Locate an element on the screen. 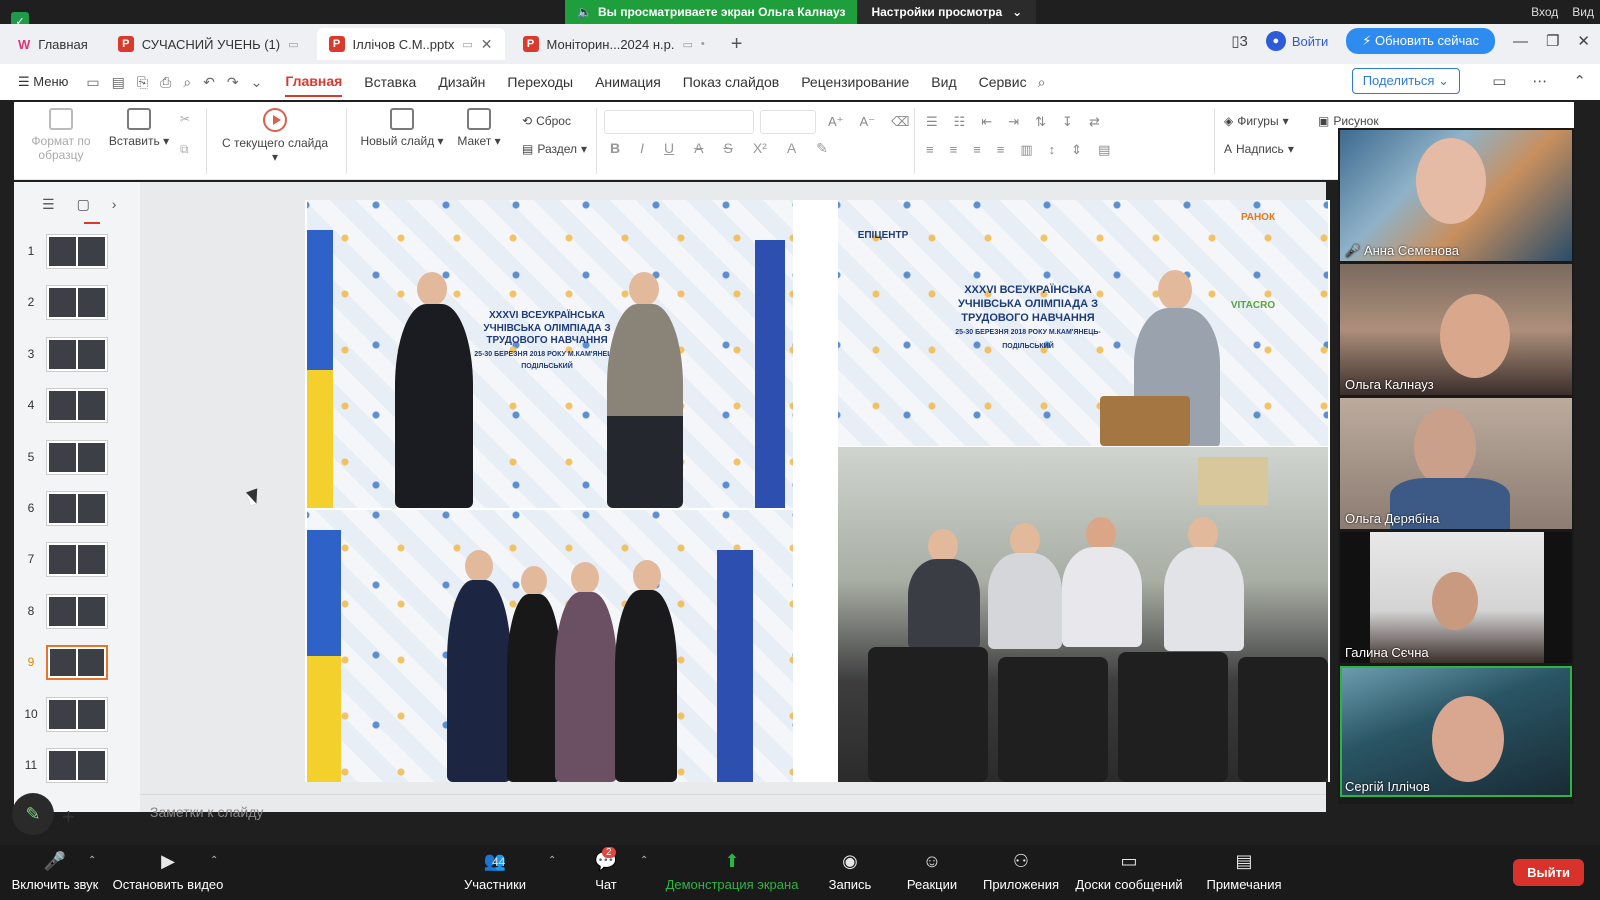 The image size is (1600, 900). apps-button: ⚇ Приложения is located at coordinates (1021, 871).